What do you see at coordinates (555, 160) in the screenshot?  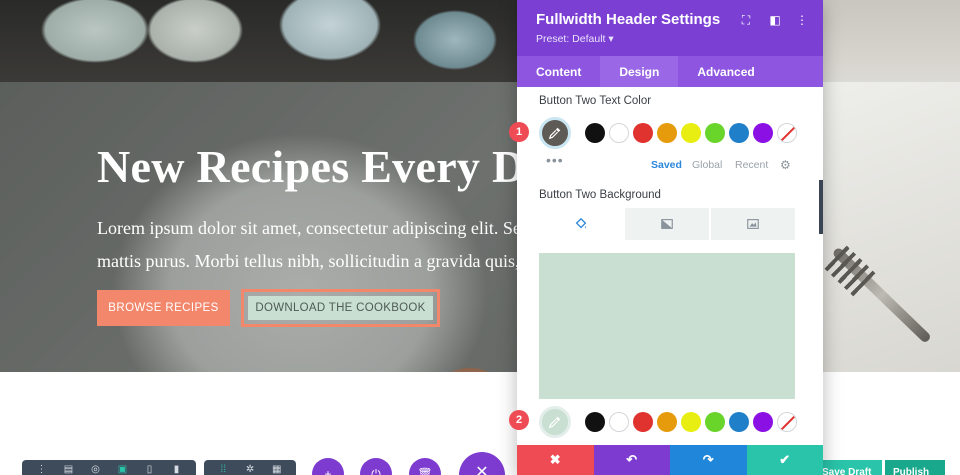 I see `more-dots-icon: •••` at bounding box center [555, 160].